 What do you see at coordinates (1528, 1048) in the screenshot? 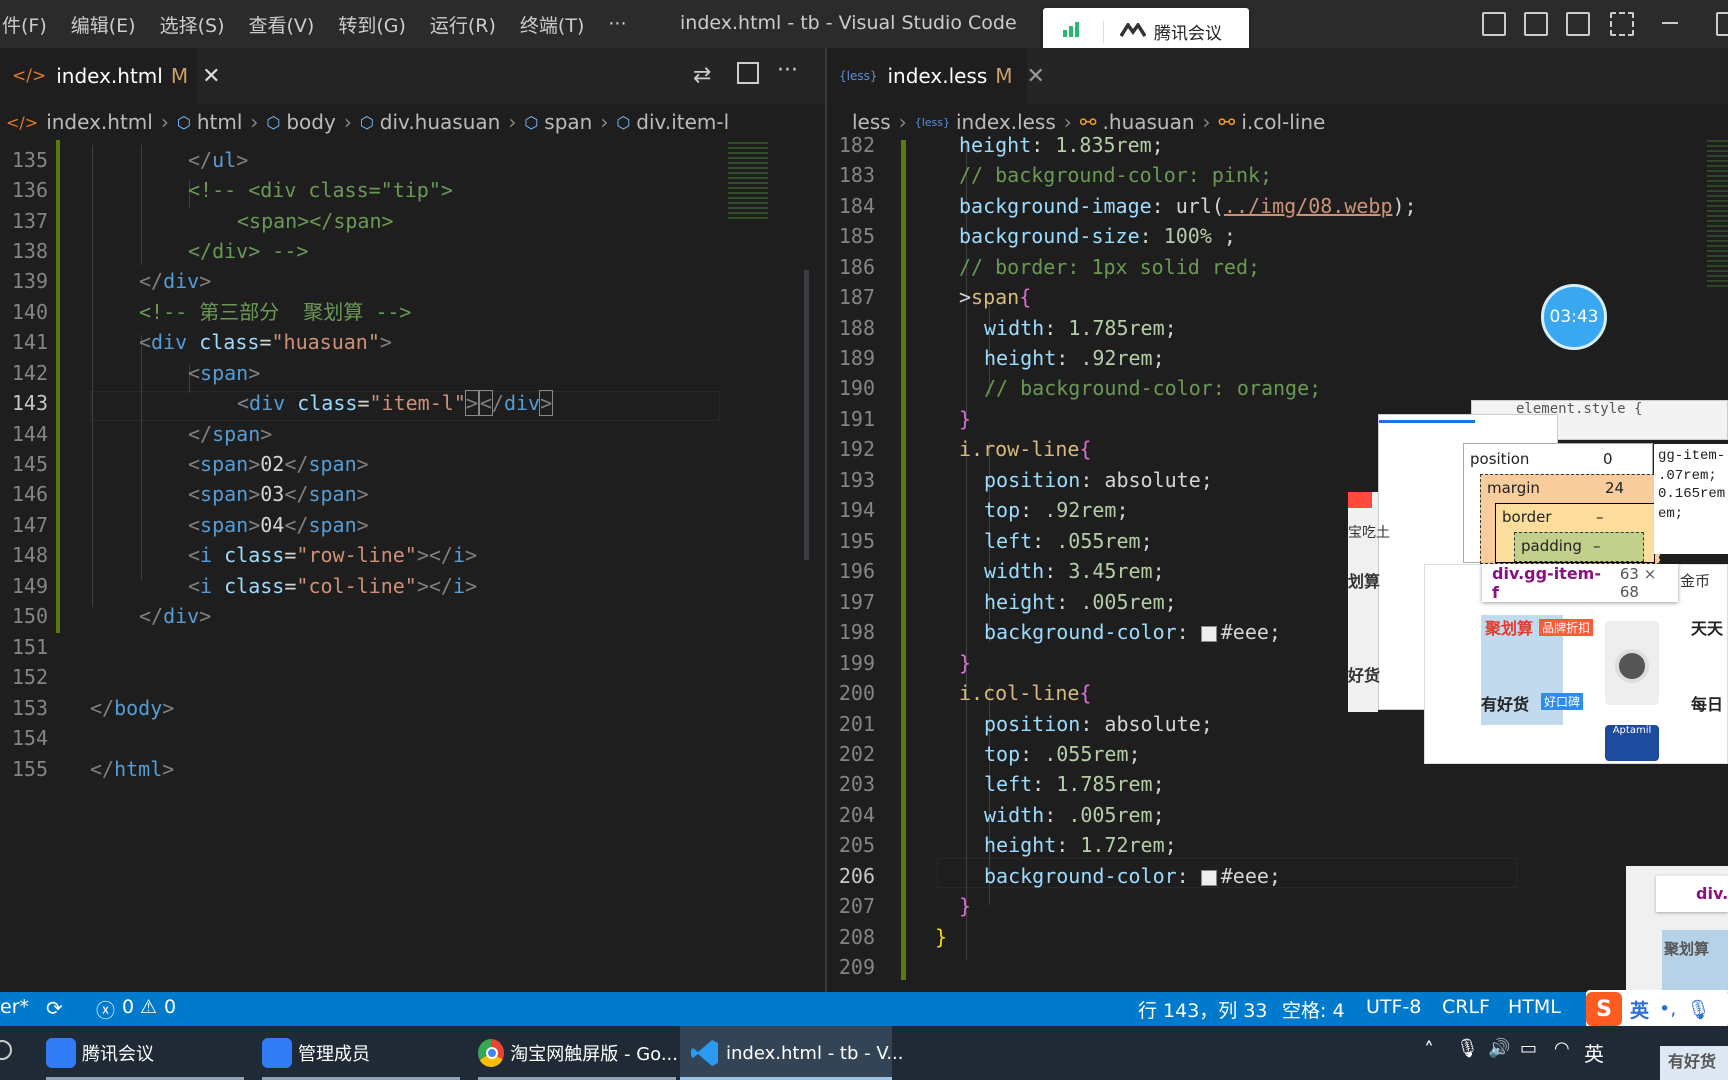
I see `battery-icon: ▭` at bounding box center [1528, 1048].